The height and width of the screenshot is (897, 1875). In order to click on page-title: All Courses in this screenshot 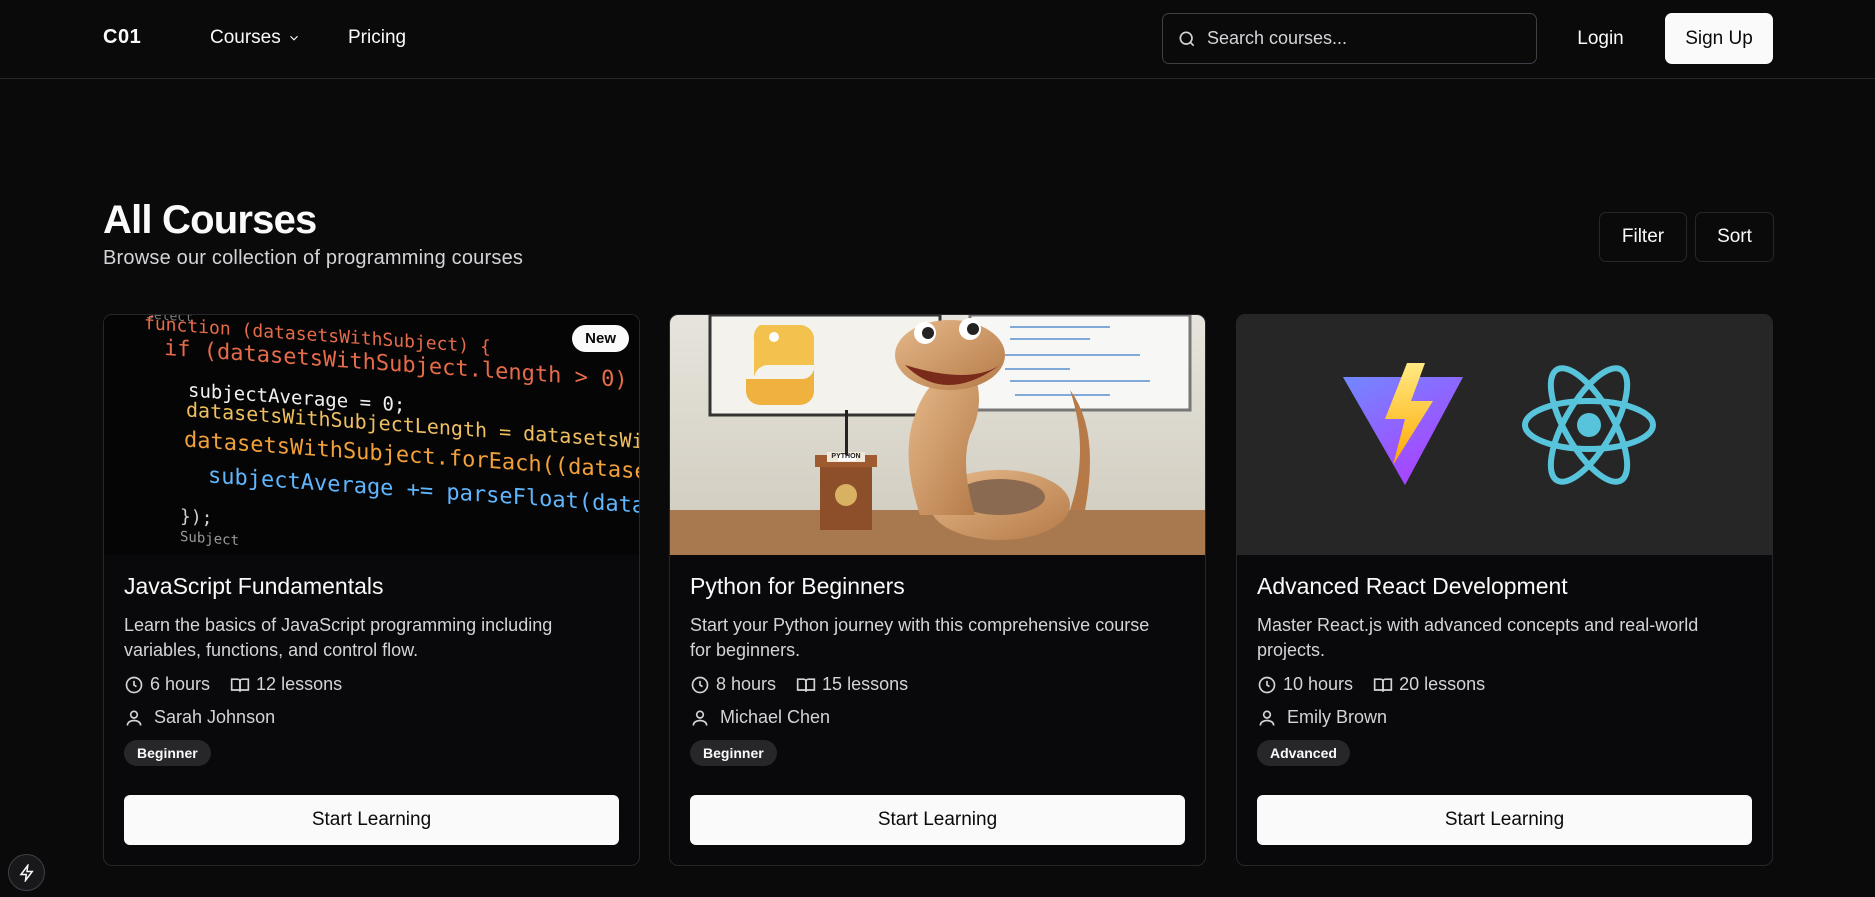, I will do `click(210, 220)`.